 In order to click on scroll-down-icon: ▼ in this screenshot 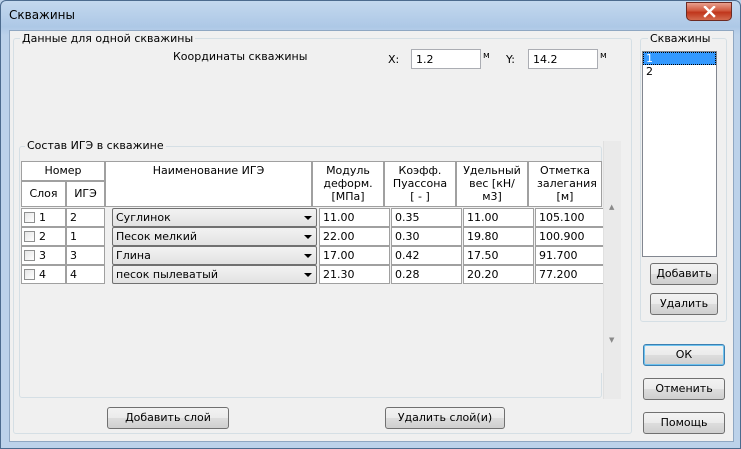, I will do `click(611, 340)`.